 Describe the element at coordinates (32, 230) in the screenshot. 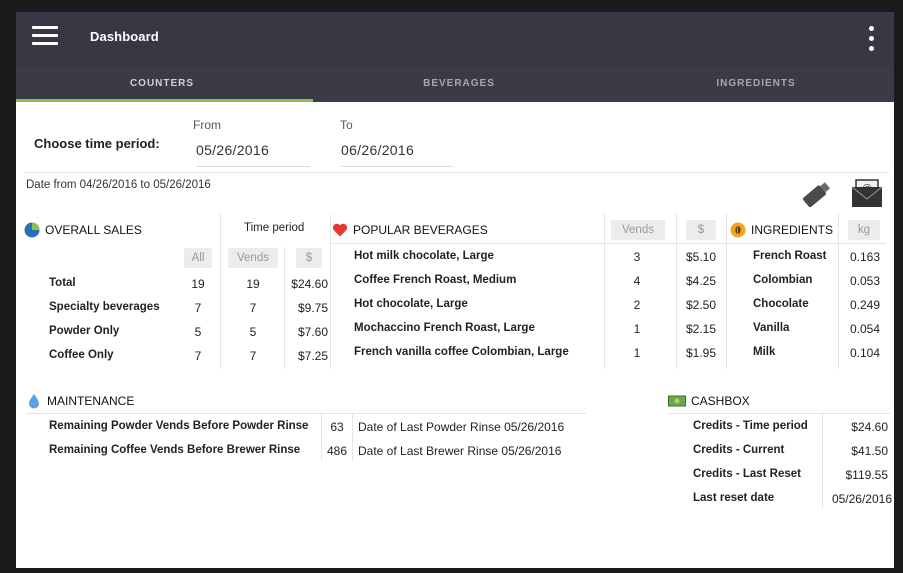

I see `pie-chart-icon` at that location.